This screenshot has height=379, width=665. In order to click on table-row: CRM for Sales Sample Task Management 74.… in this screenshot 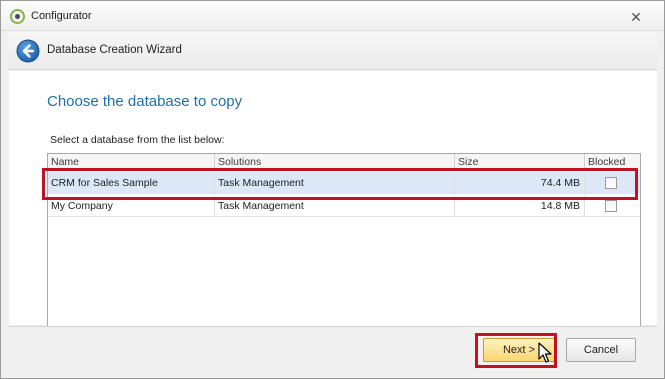, I will do `click(344, 183)`.